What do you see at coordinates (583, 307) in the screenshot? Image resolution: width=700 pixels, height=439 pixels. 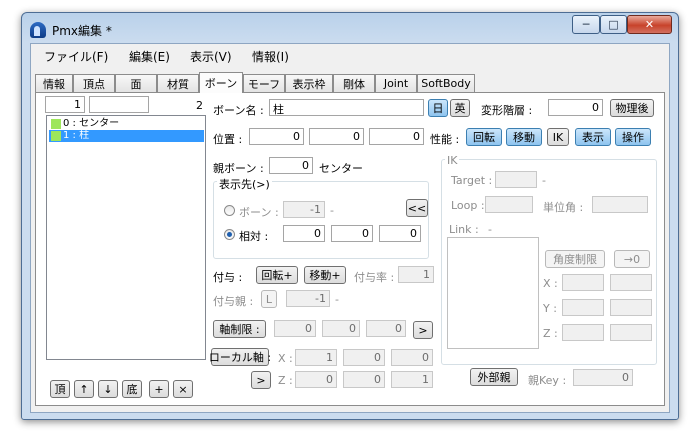 I see `ik-y-min-input` at bounding box center [583, 307].